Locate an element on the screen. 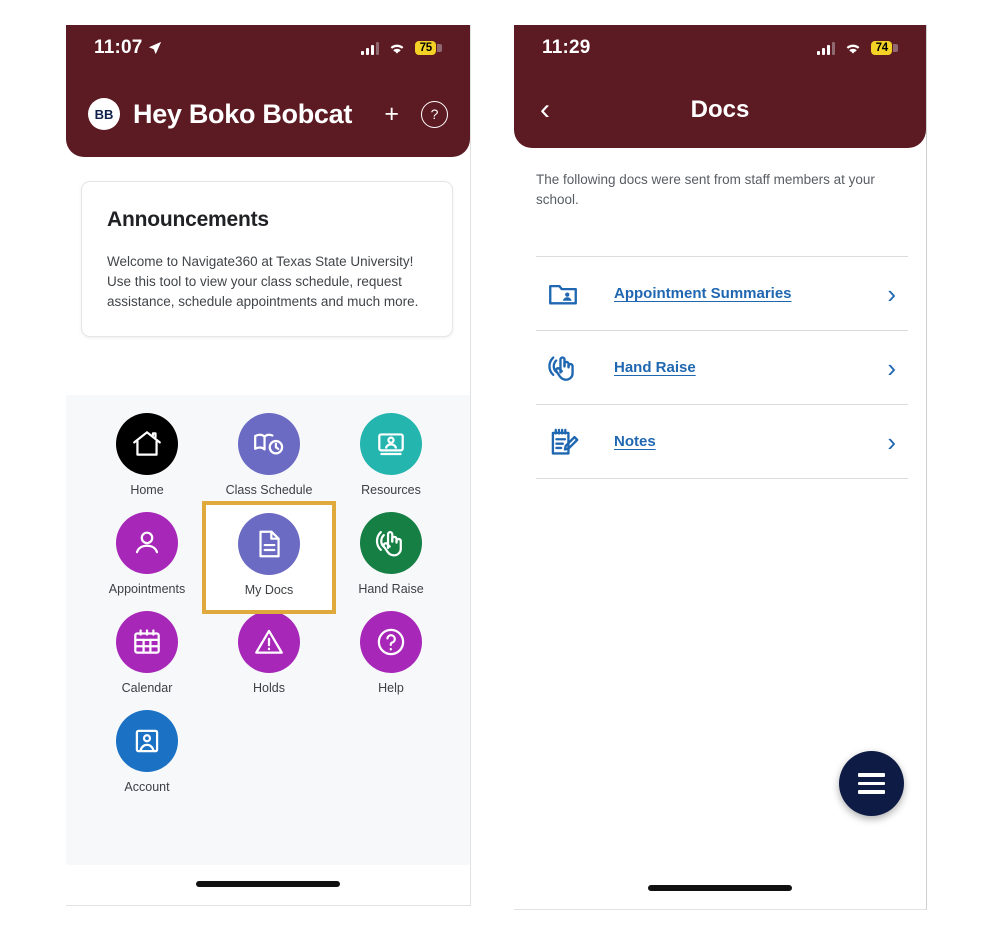 The height and width of the screenshot is (941, 1004). grid-tile-label: Holds is located at coordinates (269, 688).